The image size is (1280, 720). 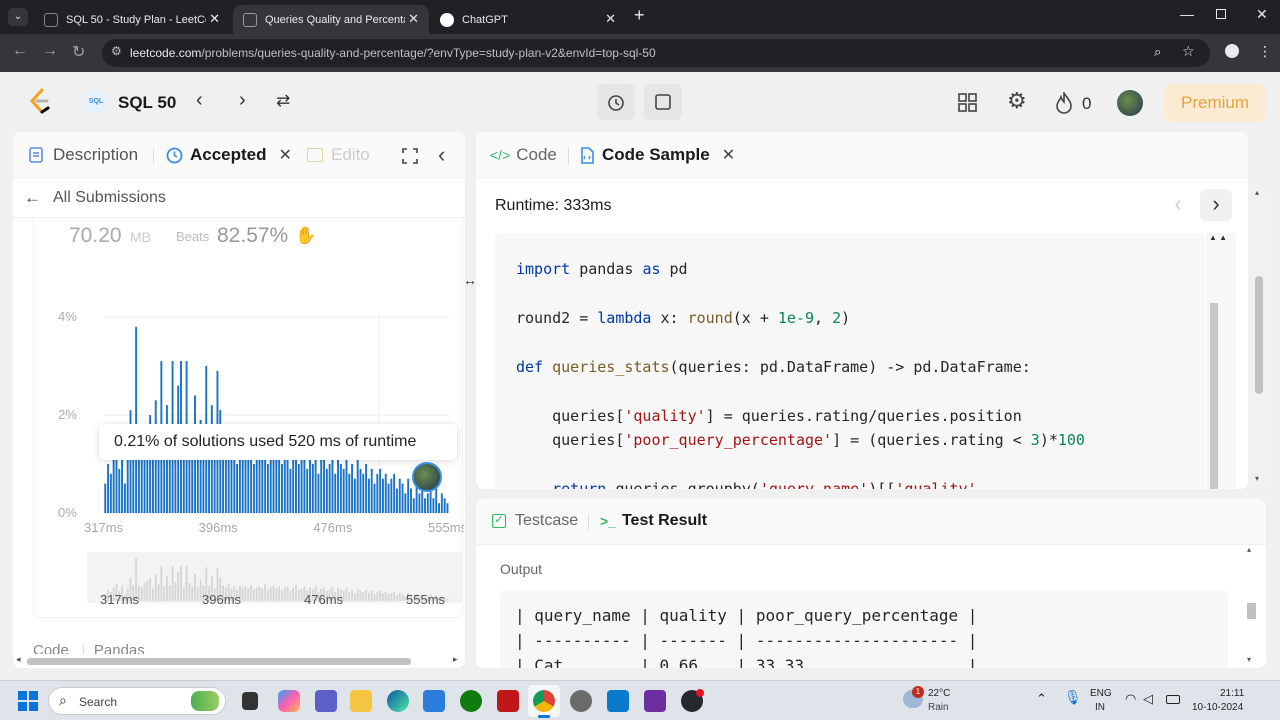 What do you see at coordinates (1148, 699) in the screenshot?
I see `volume-icon: ◁` at bounding box center [1148, 699].